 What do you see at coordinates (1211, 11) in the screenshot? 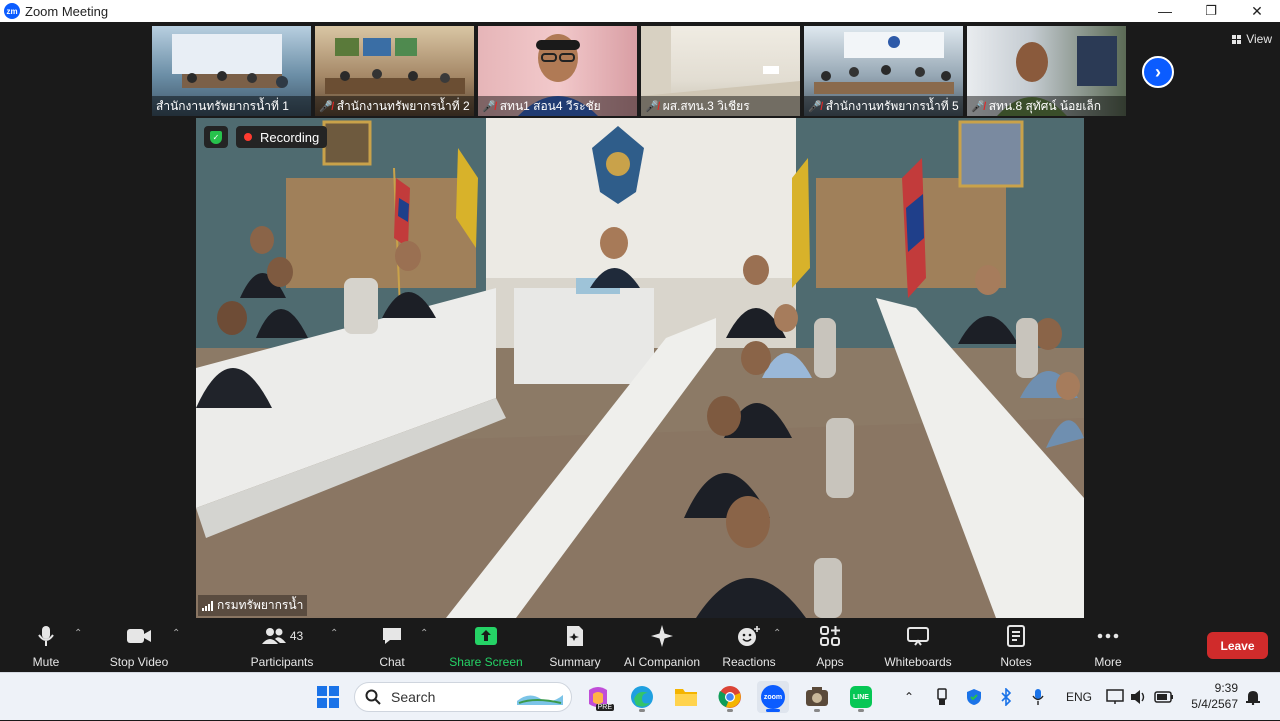
I see `maximize-button: ❐` at bounding box center [1211, 11].